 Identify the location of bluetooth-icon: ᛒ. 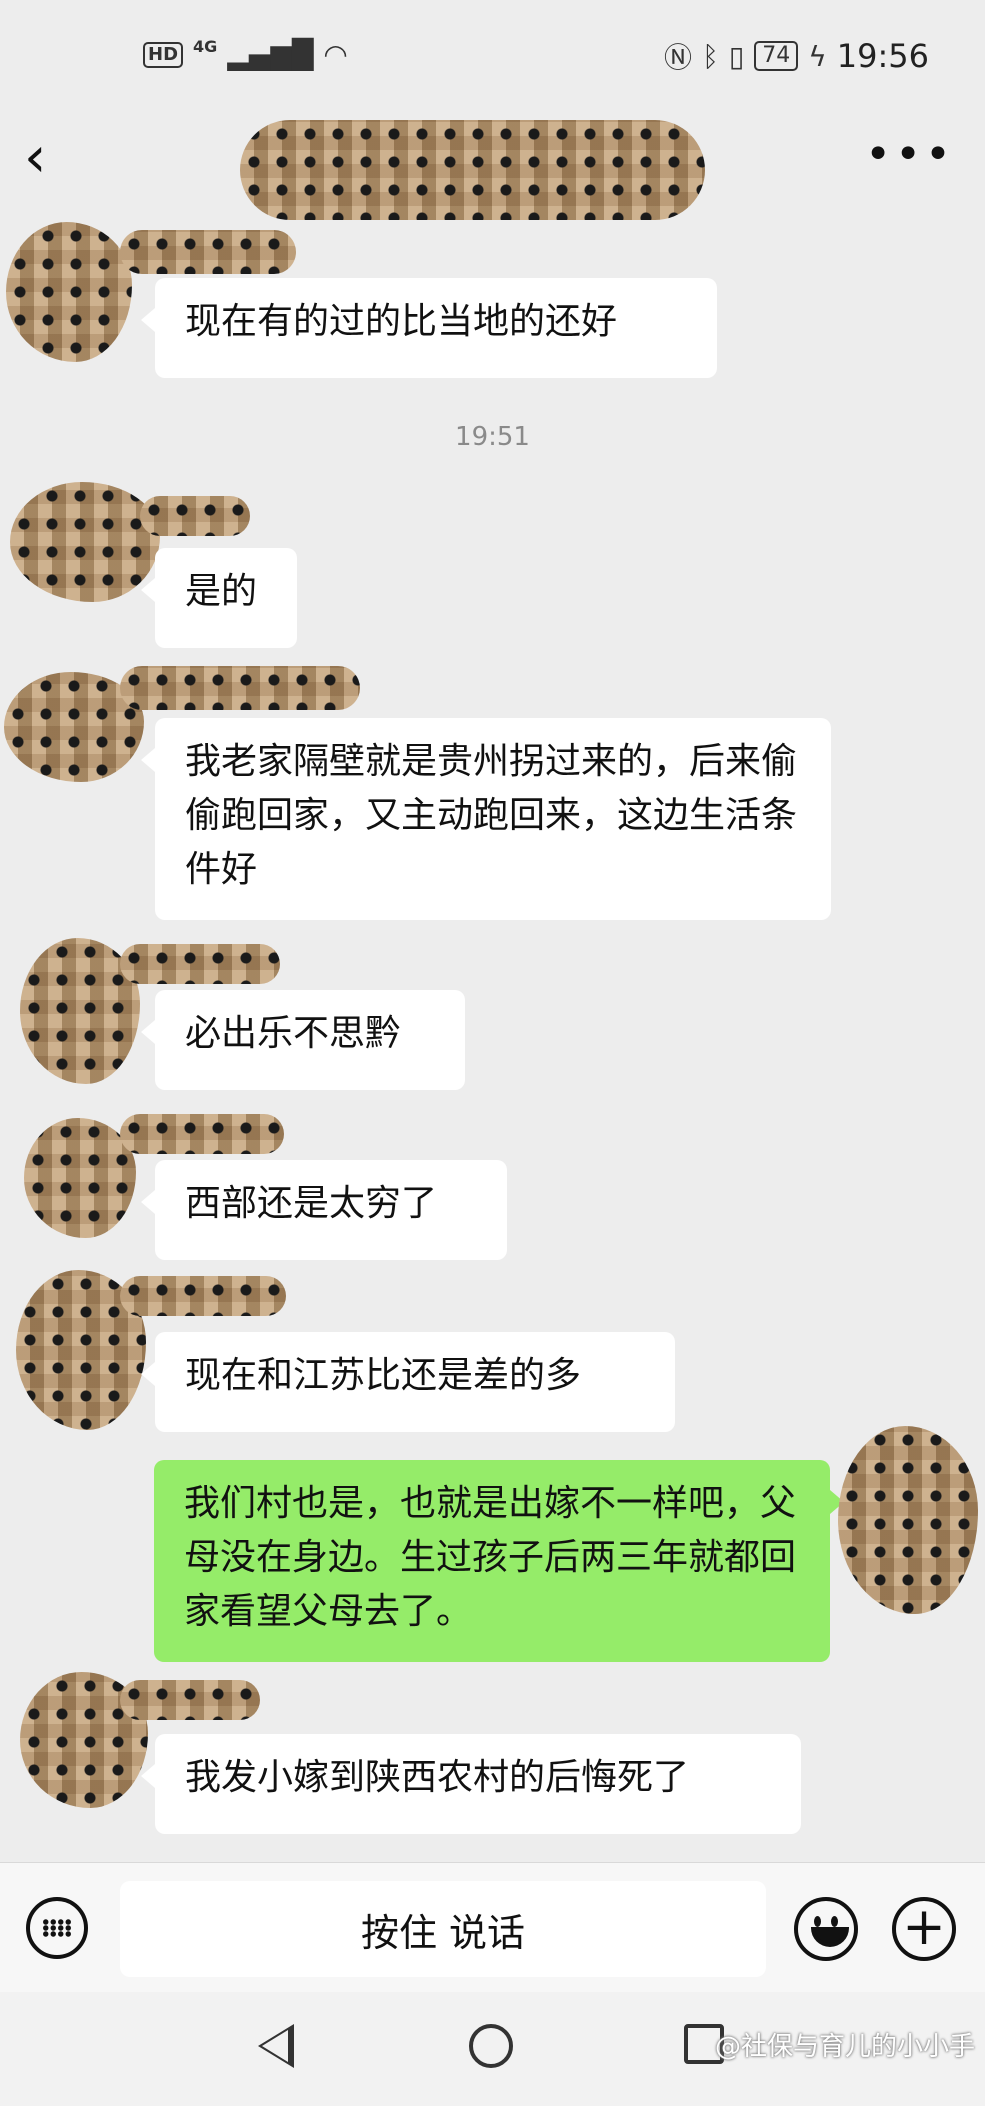
(710, 56).